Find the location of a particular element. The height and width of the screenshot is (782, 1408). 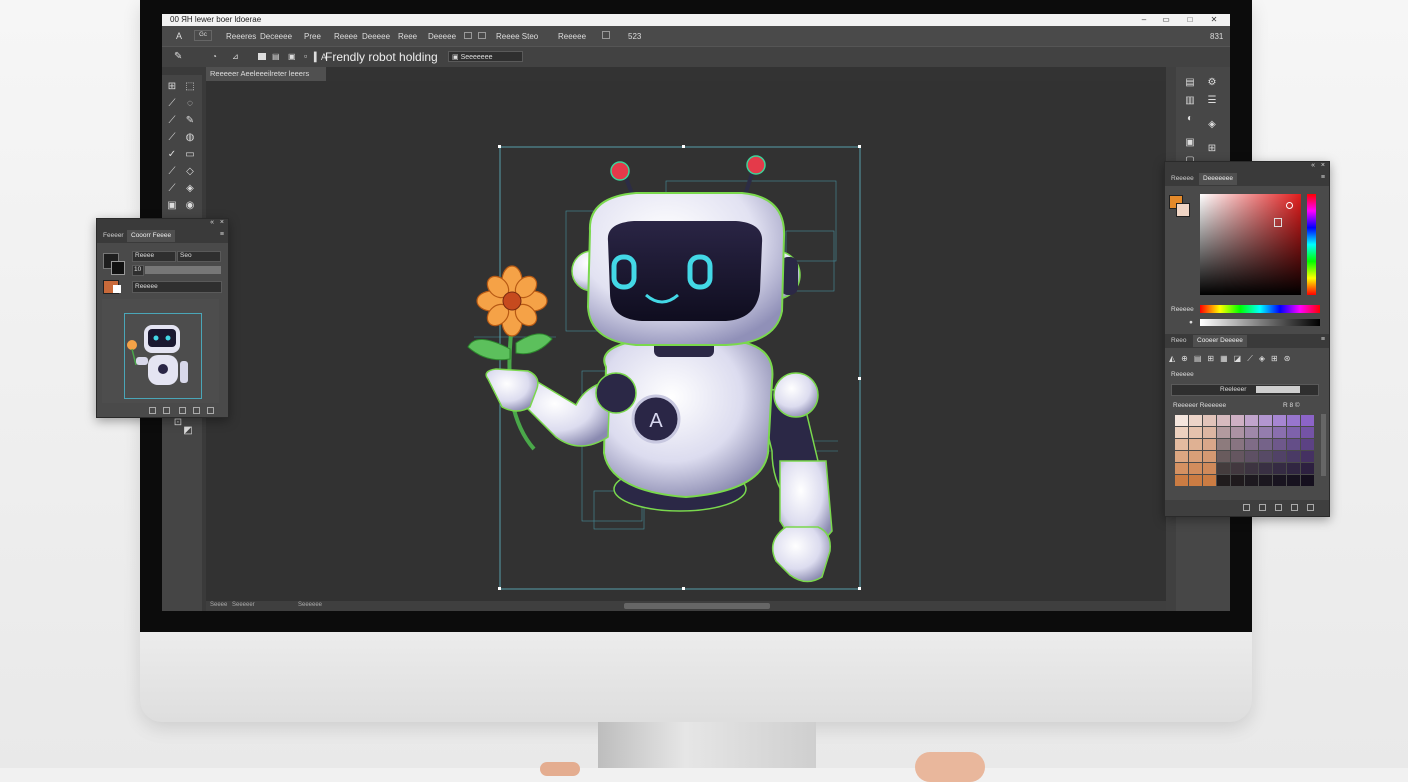

delete-layer-icon is located at coordinates (210, 410).